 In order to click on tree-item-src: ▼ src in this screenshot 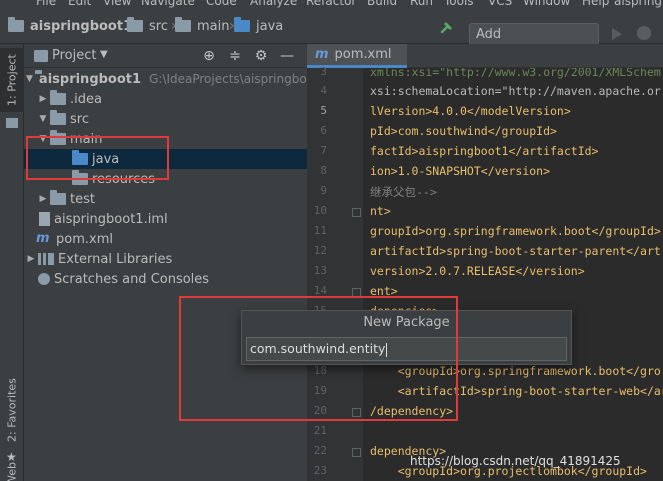, I will do `click(165, 119)`.